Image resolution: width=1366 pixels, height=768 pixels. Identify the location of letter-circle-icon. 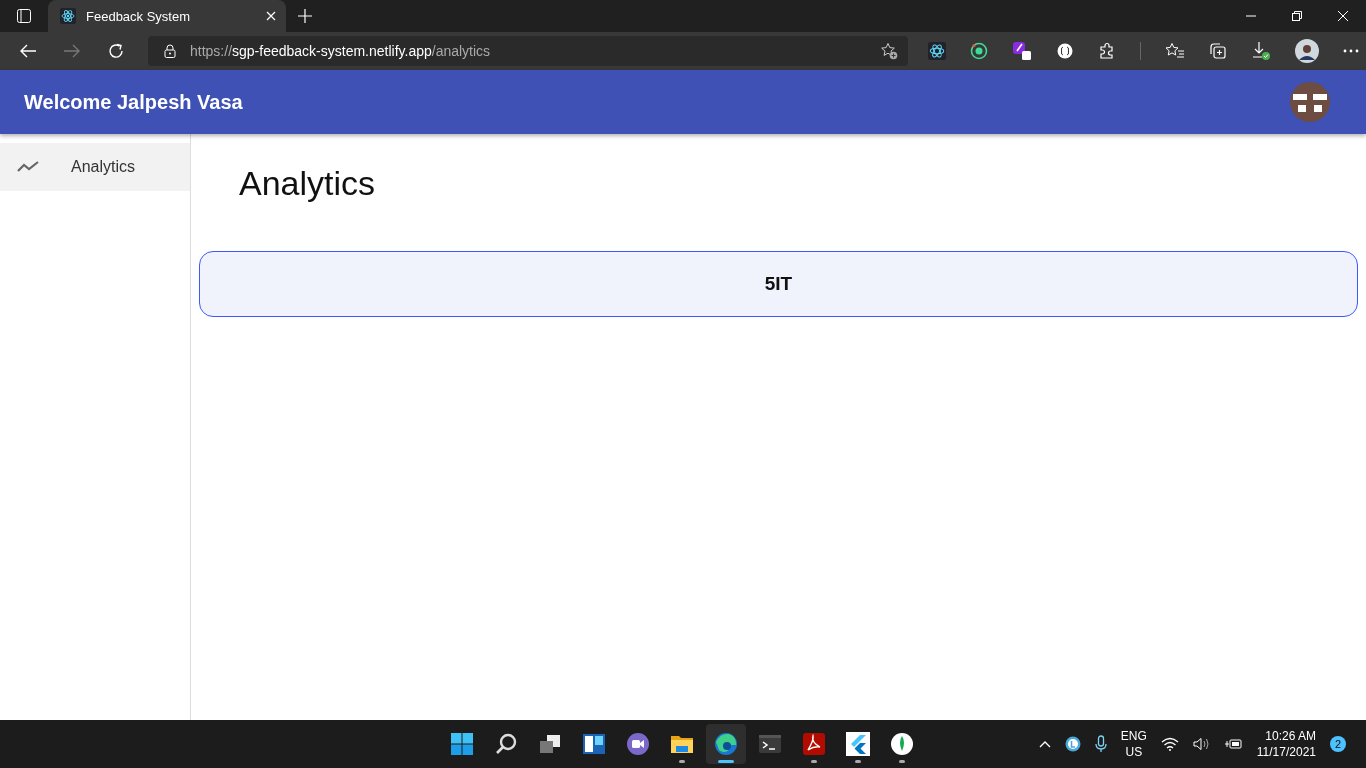
(1072, 744).